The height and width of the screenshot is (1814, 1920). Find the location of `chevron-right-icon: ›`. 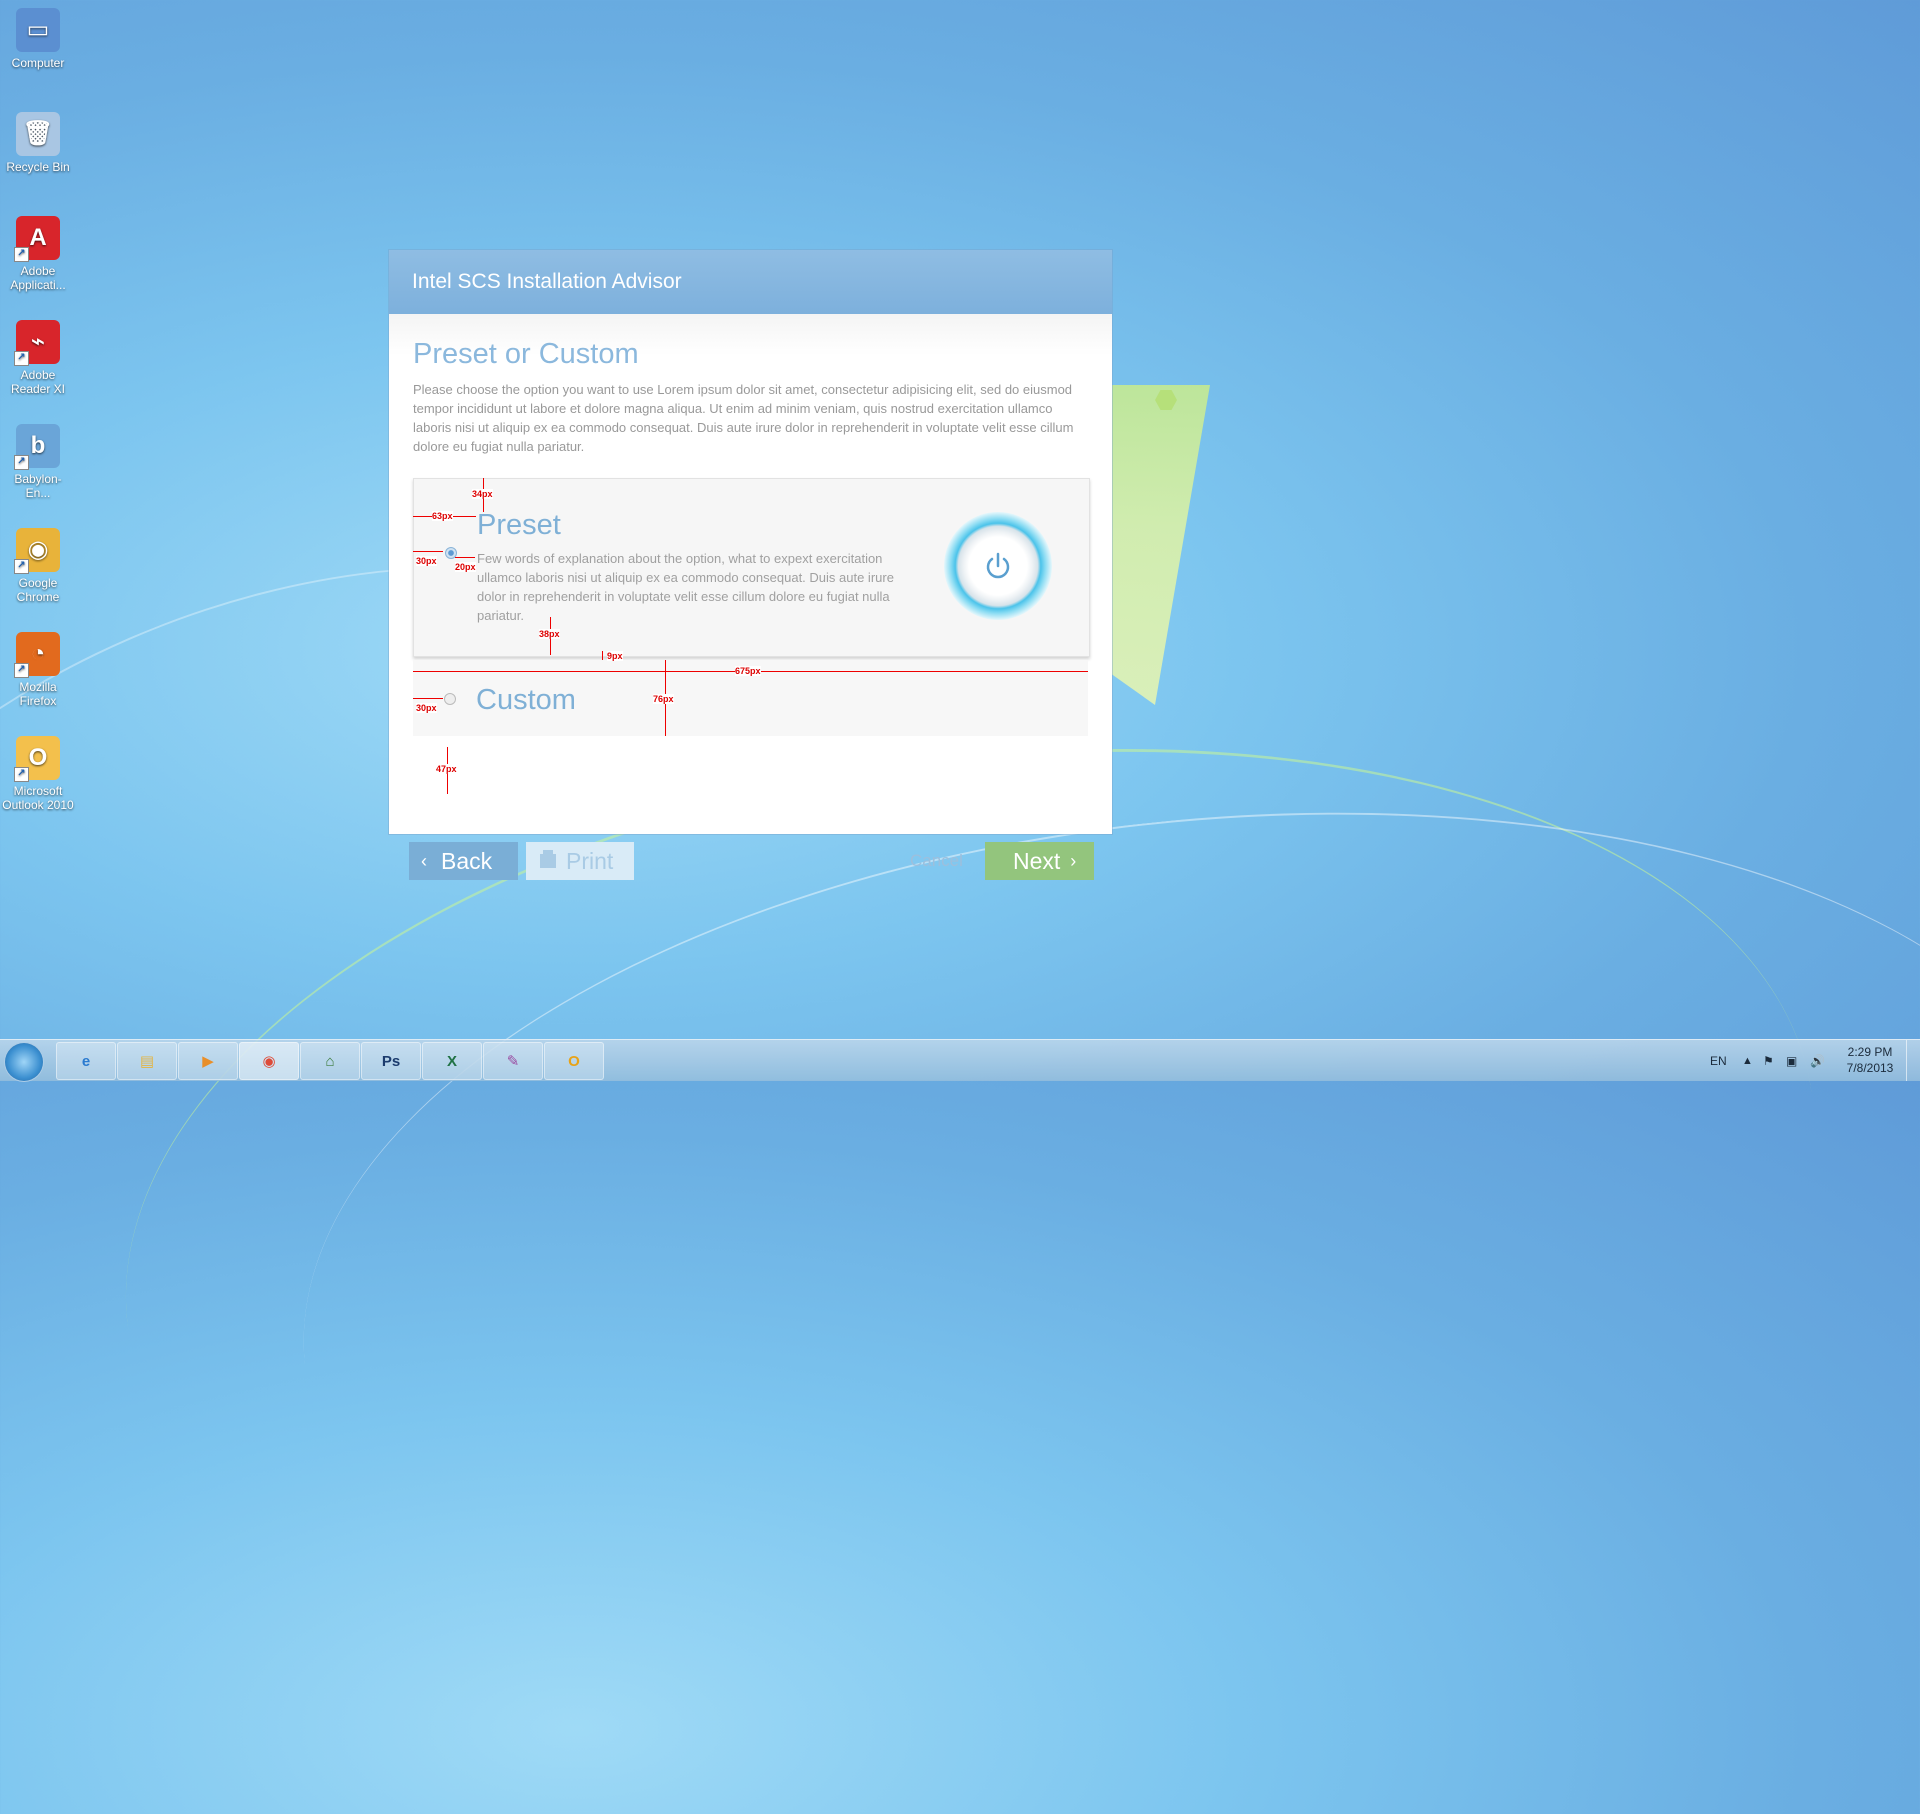

chevron-right-icon: › is located at coordinates (1073, 861).